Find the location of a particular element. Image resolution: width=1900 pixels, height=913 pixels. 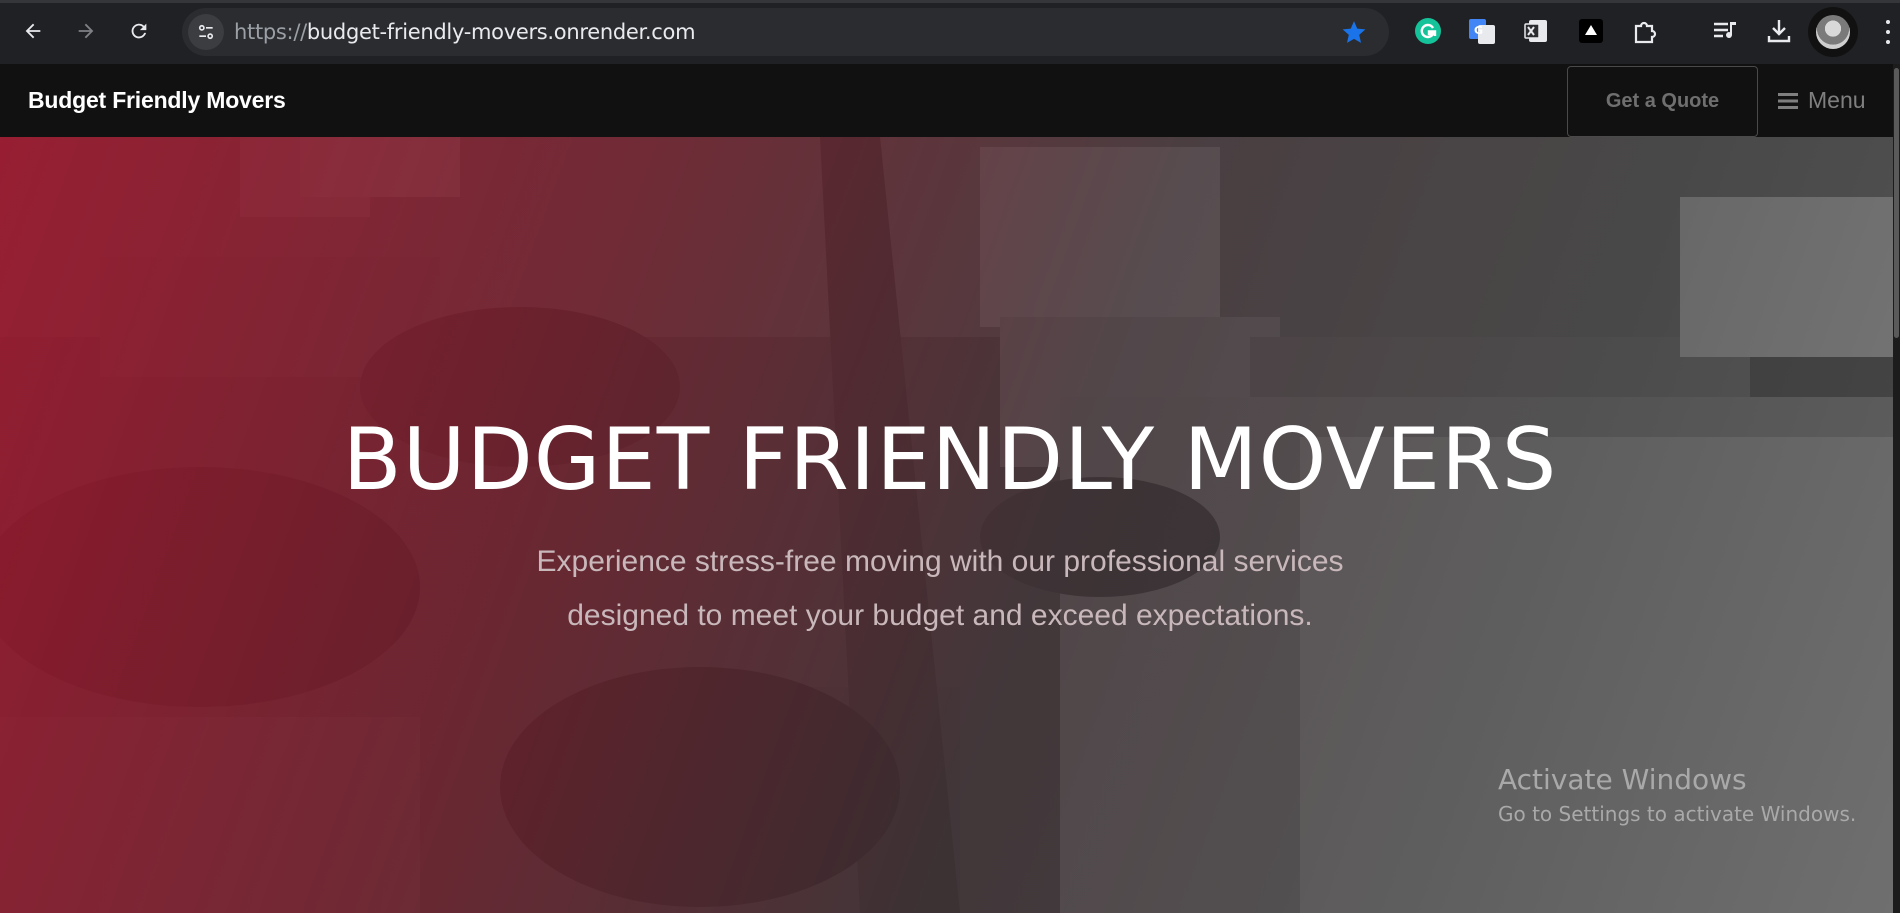

site-info-button is located at coordinates (206, 32).